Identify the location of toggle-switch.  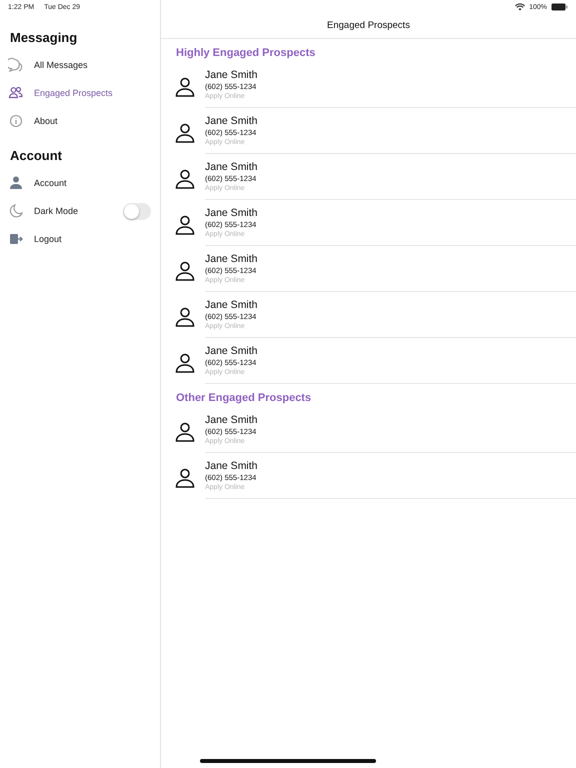
(137, 211).